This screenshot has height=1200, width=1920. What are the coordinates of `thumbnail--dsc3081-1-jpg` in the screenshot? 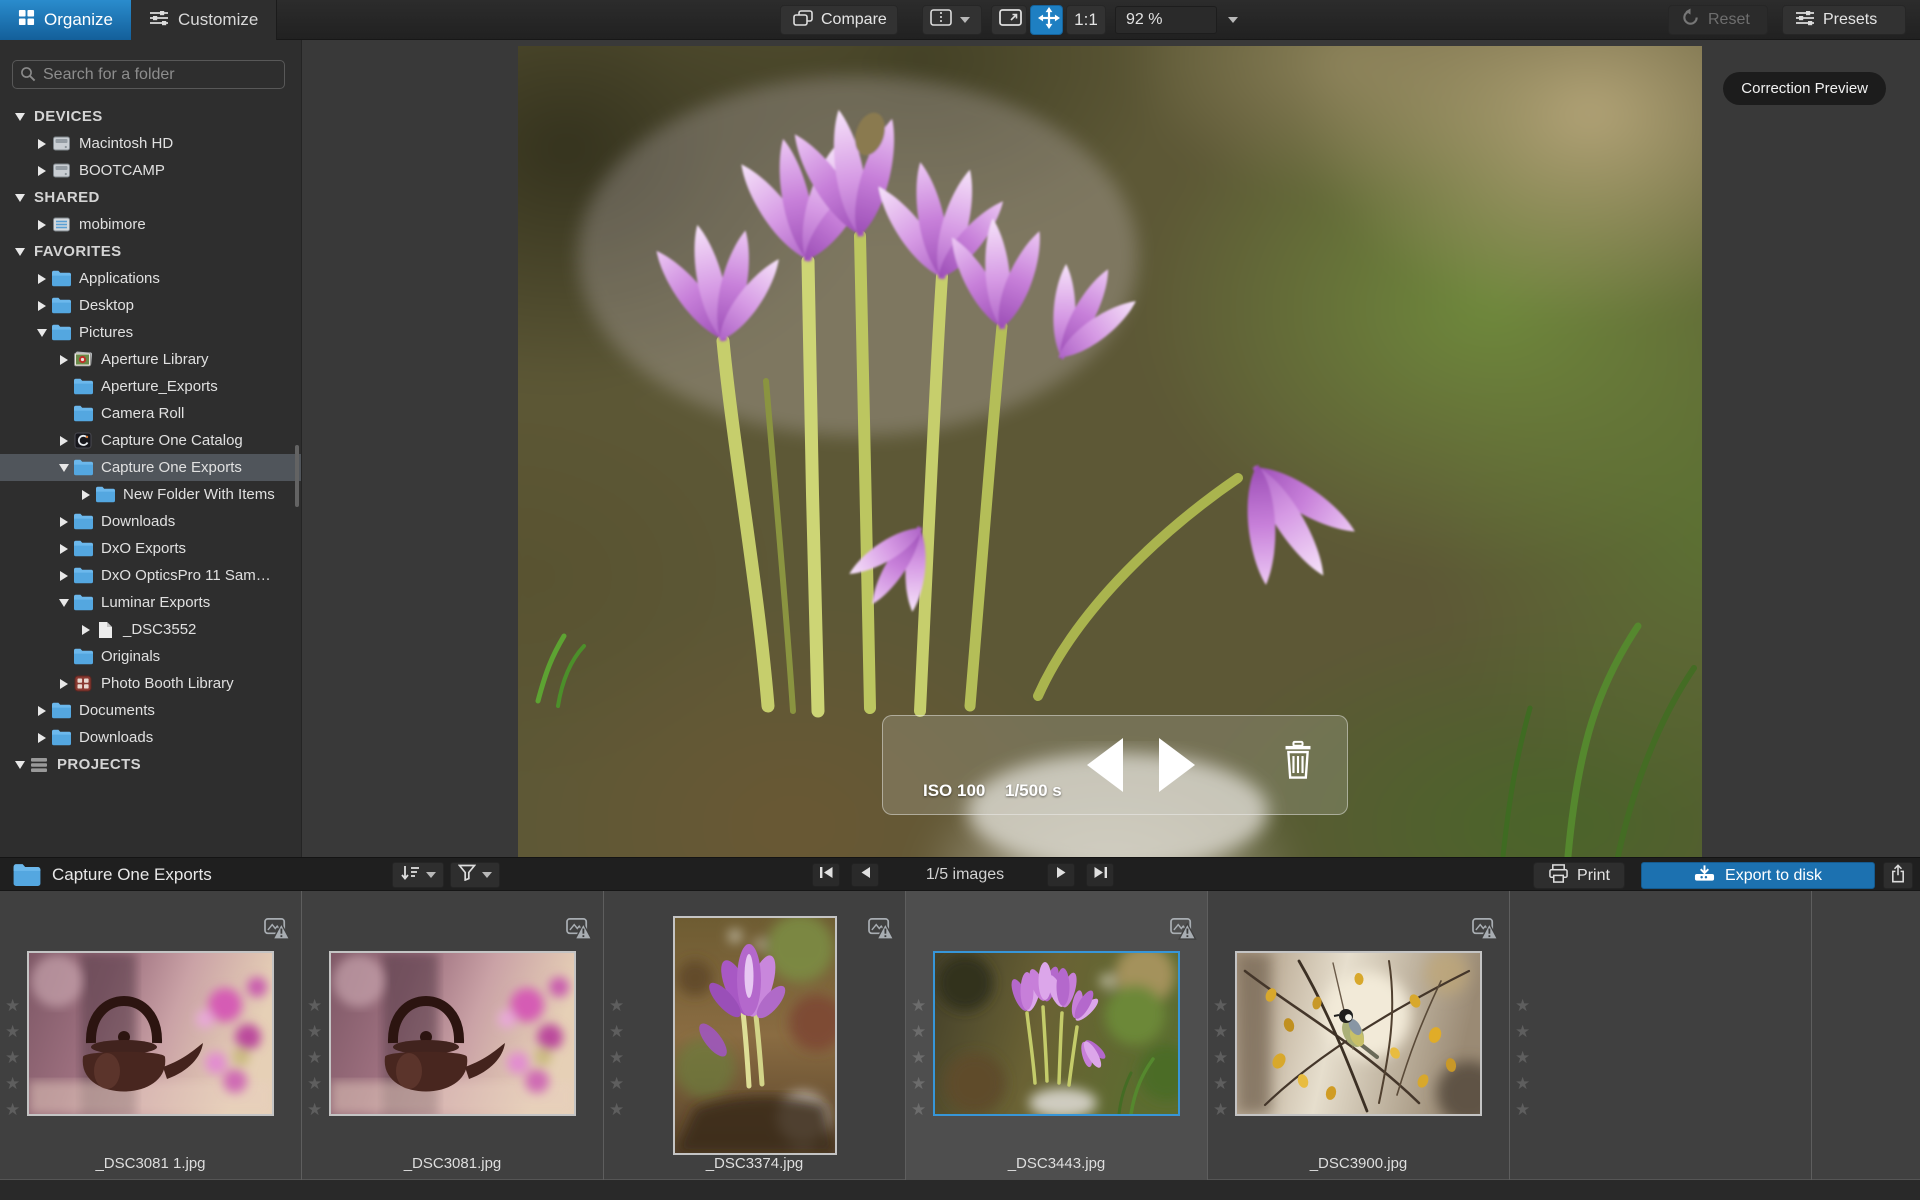 It's located at (150, 1033).